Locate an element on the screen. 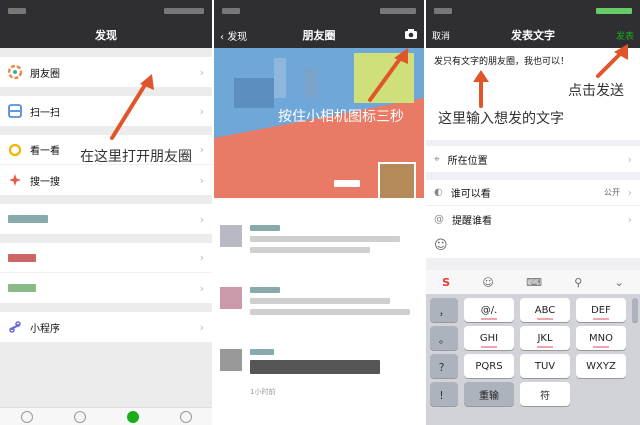 The width and height of the screenshot is (640, 425). nav-bar: 发现 is located at coordinates (106, 35).